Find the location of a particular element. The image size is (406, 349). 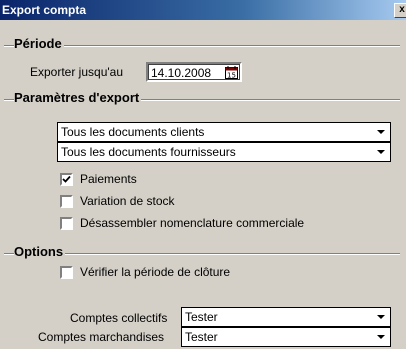

clients-documents-select: Tous les documents clients is located at coordinates (224, 132).